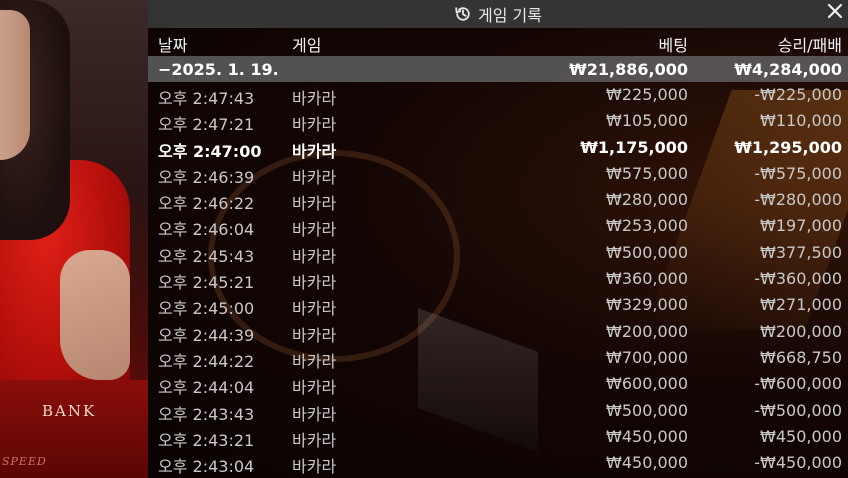 The height and width of the screenshot is (478, 848). Describe the element at coordinates (628, 69) in the screenshot. I see `summary-bet-total: ₩21,886,000` at that location.